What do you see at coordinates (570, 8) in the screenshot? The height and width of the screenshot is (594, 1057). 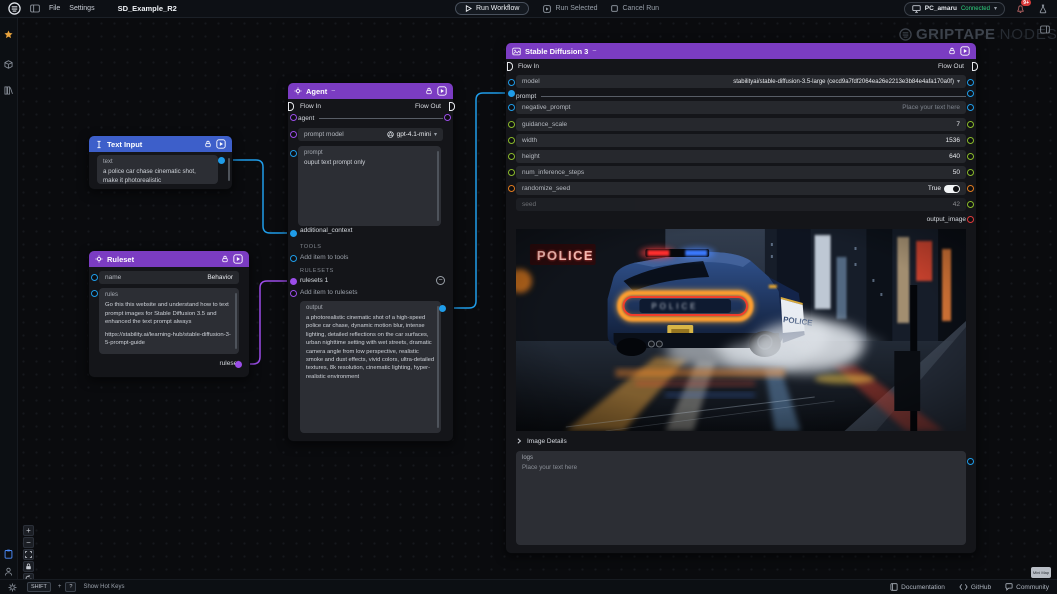 I see `run-selected-button: Run Selected` at bounding box center [570, 8].